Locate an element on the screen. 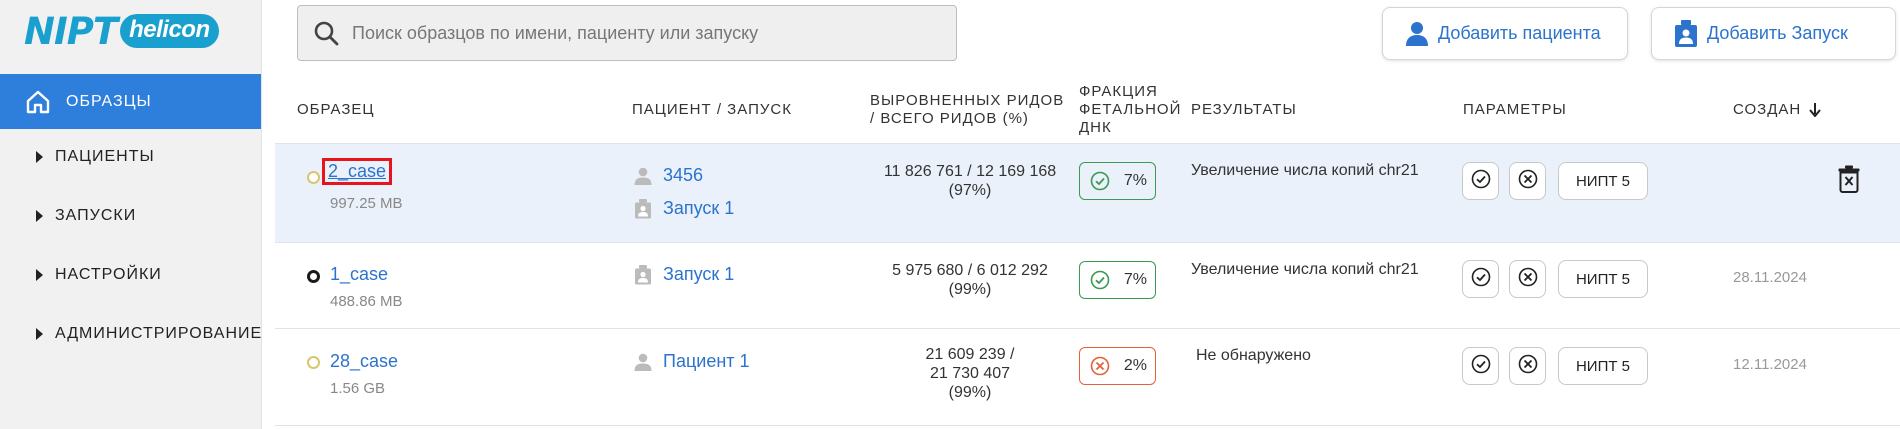 This screenshot has width=1900, height=429. sidebar-item-label: АДМИНИСТРИРОВАНИЕ is located at coordinates (159, 333).